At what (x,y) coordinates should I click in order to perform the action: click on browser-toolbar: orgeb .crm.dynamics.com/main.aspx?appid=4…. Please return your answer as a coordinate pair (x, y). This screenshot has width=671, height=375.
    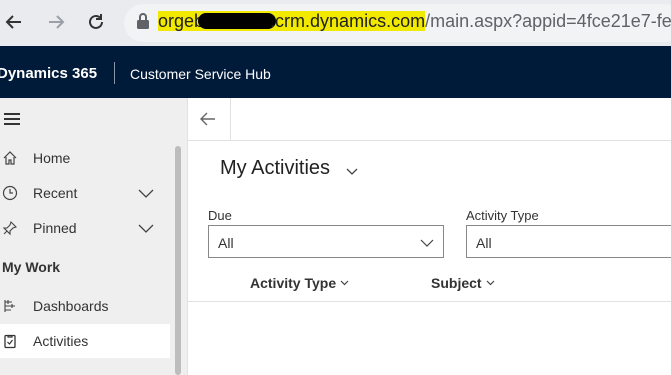
    Looking at the image, I should click on (335, 23).